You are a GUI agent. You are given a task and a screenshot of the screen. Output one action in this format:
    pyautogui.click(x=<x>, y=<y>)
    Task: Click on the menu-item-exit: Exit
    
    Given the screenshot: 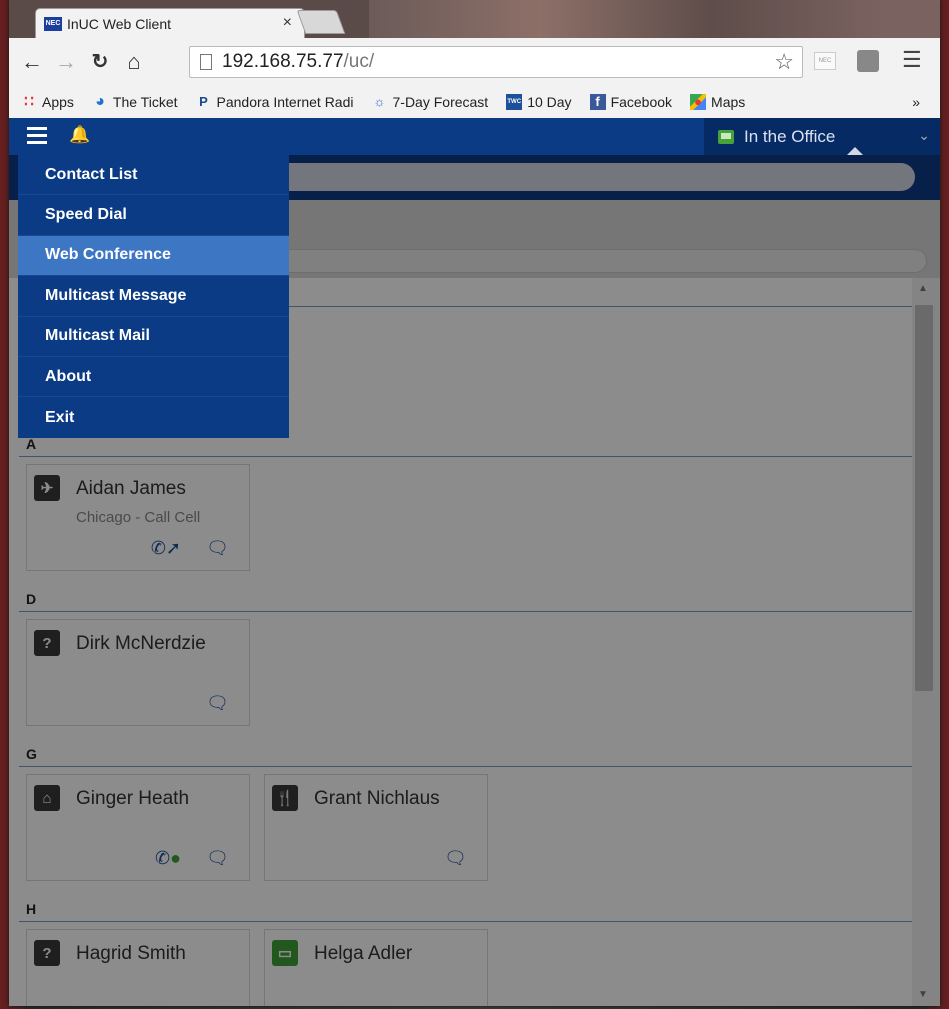 What is the action you would take?
    pyautogui.click(x=153, y=417)
    